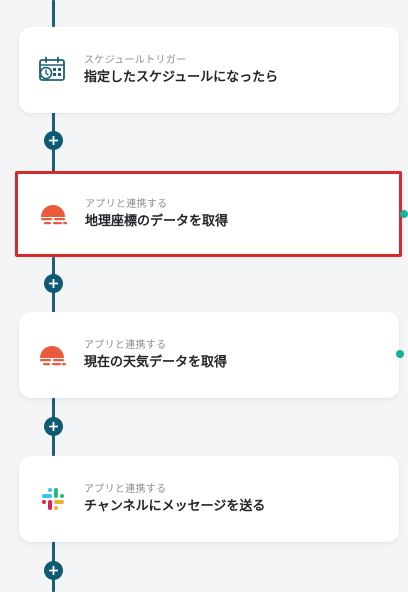 The image size is (408, 592). What do you see at coordinates (53, 70) in the screenshot?
I see `schedule-calendar-icon` at bounding box center [53, 70].